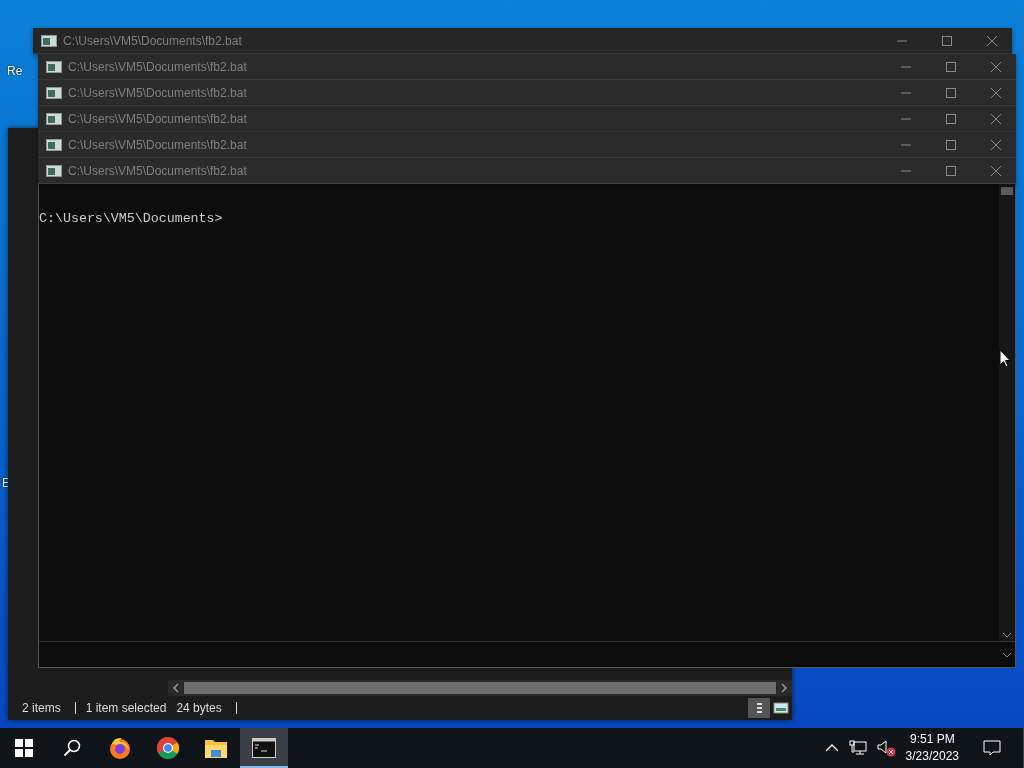 The height and width of the screenshot is (768, 1024). What do you see at coordinates (886, 748) in the screenshot?
I see `volume-muted-icon` at bounding box center [886, 748].